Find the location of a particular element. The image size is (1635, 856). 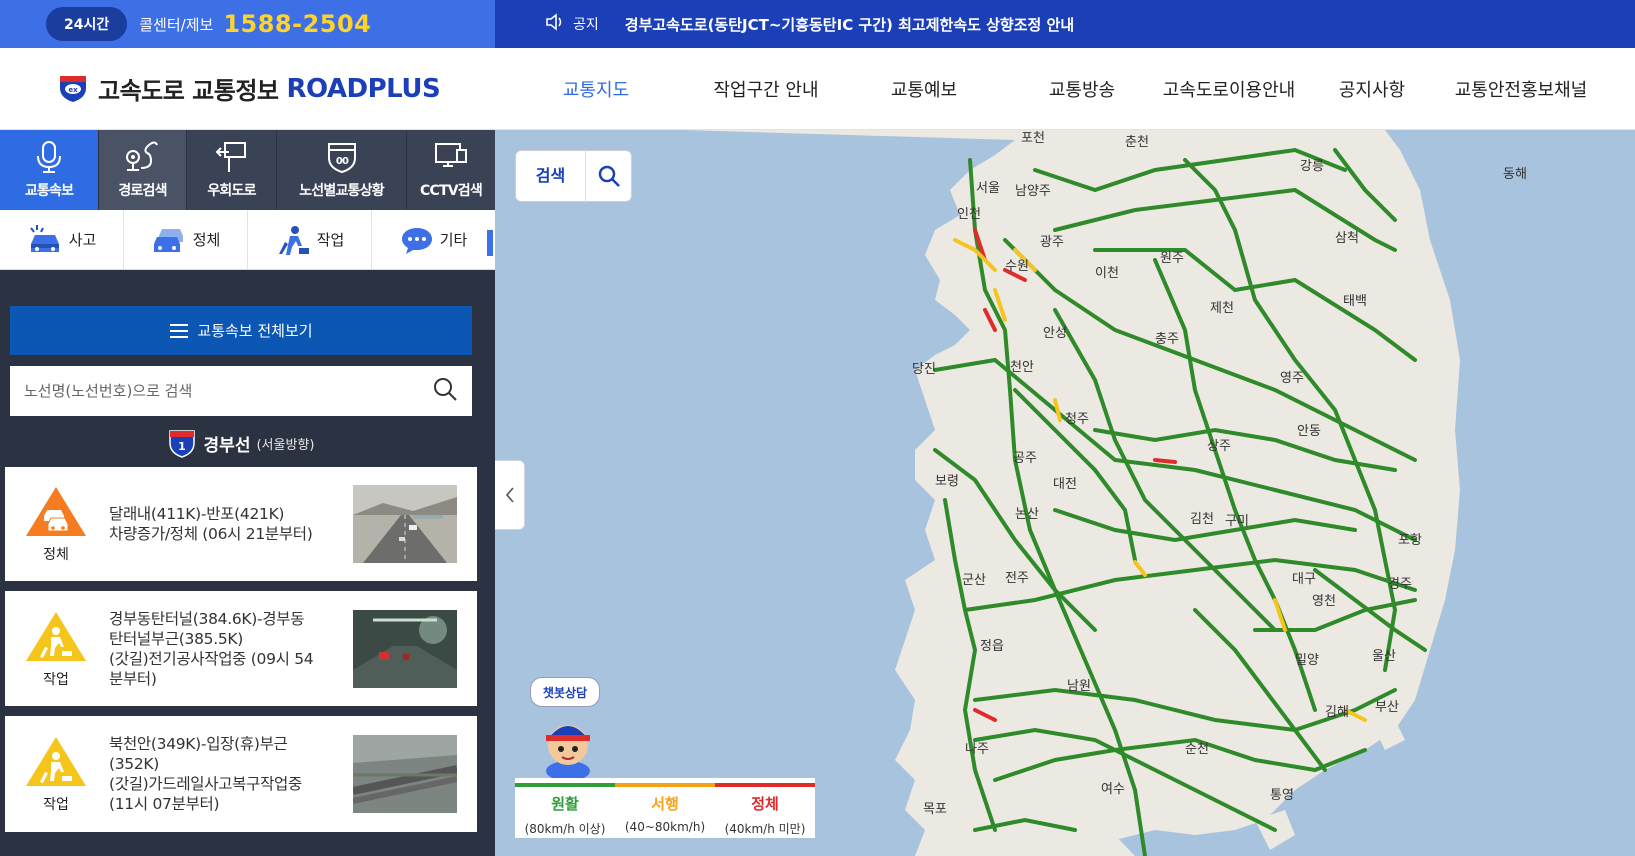

legend-congested: 정체 (40km/h 미만) is located at coordinates (765, 810).